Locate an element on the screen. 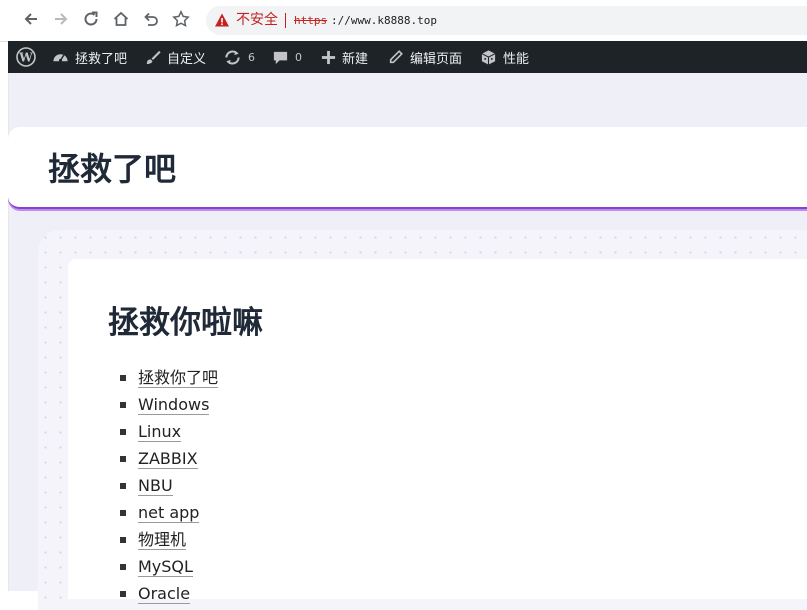 This screenshot has width=807, height=610. arrow-left-icon is located at coordinates (30, 19).